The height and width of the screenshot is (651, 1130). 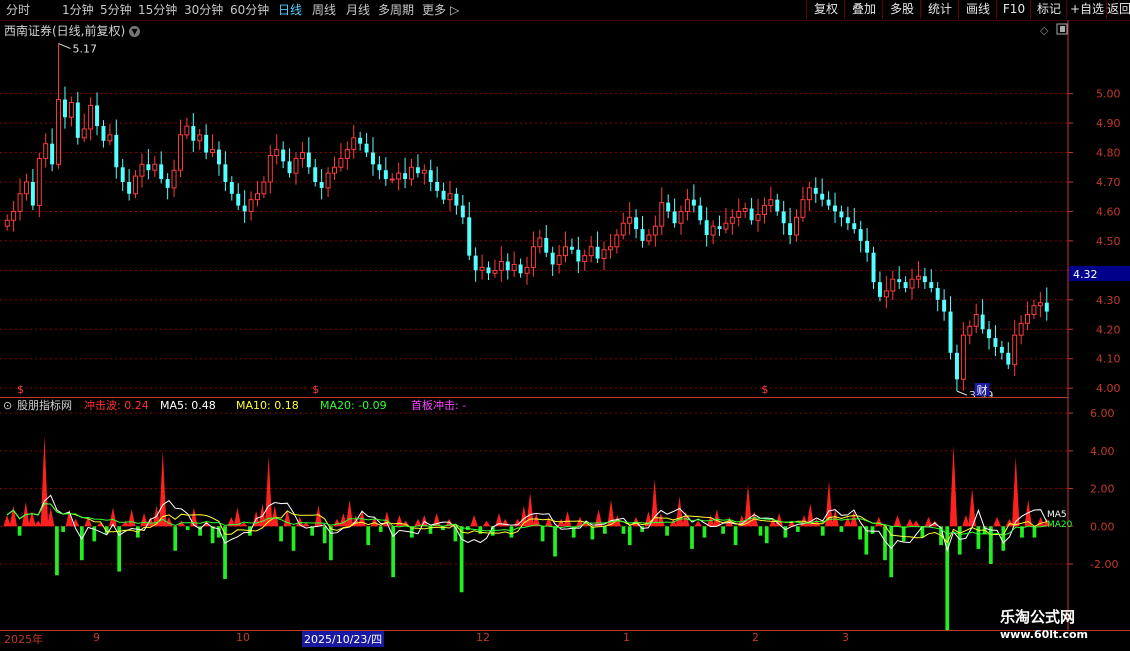 I want to click on period-tab-more: 更多, so click(x=434, y=10).